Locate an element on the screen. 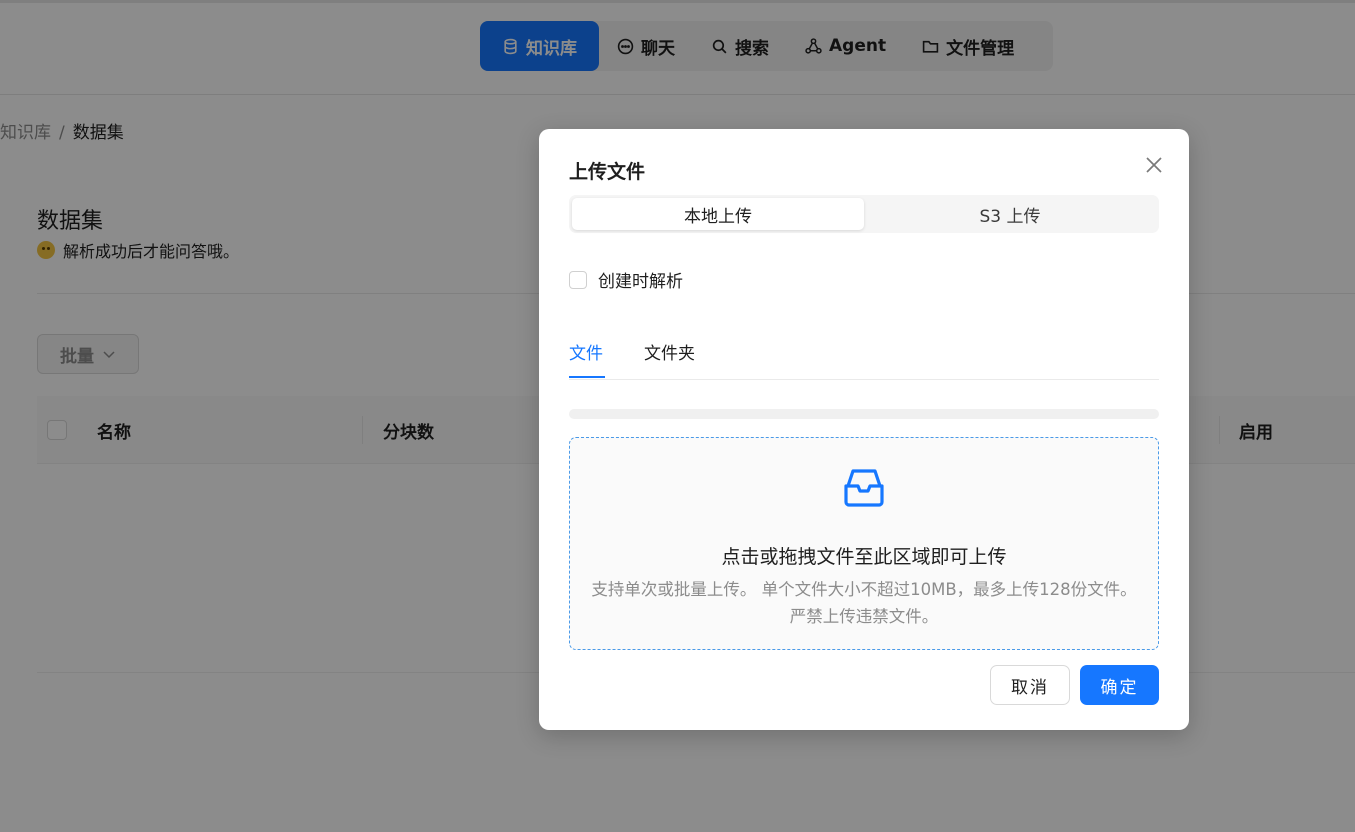  upload-progress-bar is located at coordinates (864, 414).